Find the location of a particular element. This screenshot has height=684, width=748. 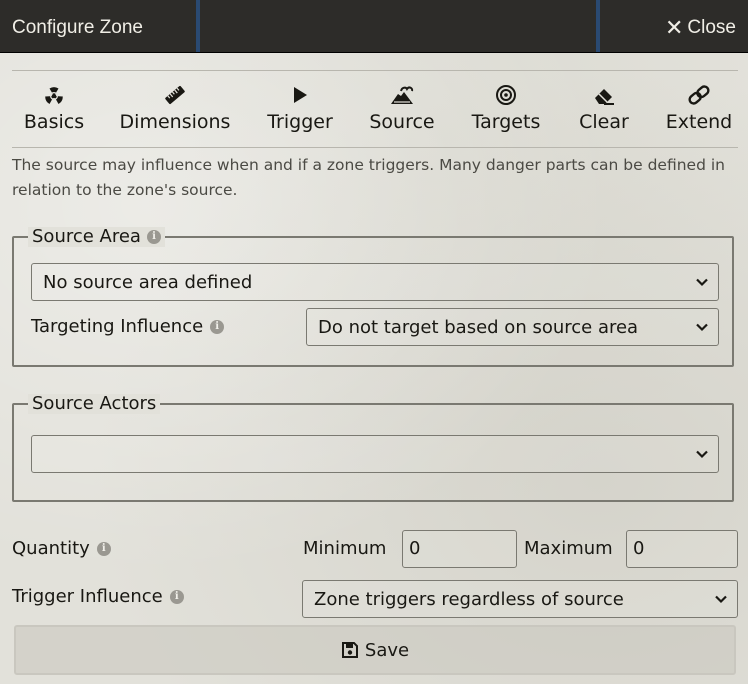

tab-targets: Targets is located at coordinates (506, 110).